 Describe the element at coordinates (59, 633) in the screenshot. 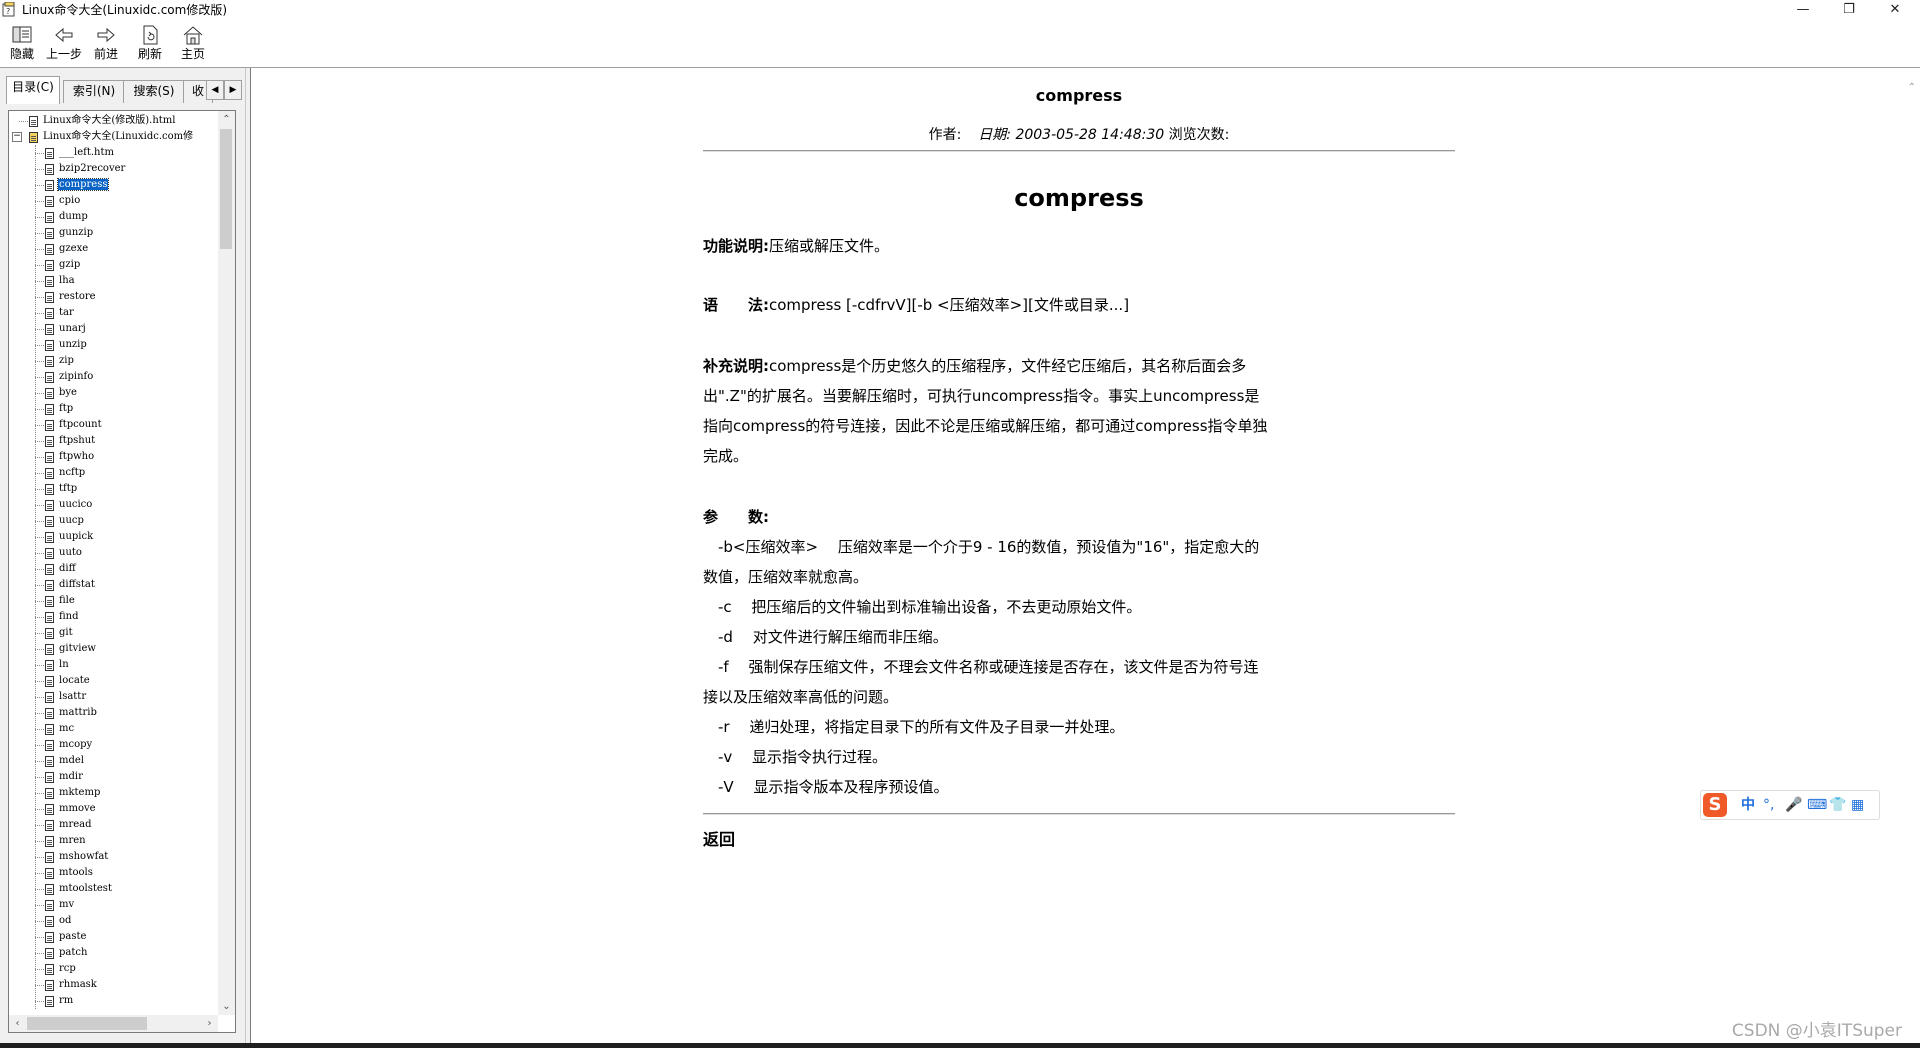

I see `tree-item: git` at that location.